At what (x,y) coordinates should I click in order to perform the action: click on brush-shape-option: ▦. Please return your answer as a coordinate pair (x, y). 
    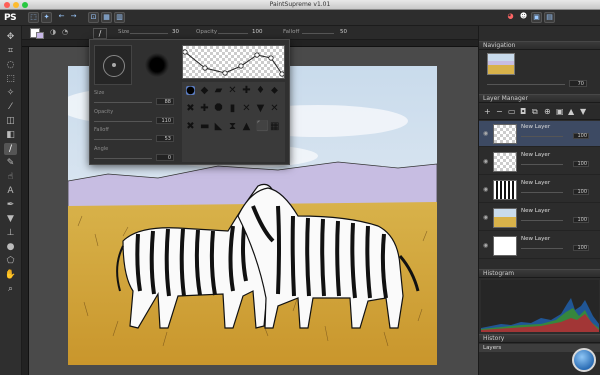
    Looking at the image, I should click on (274, 127).